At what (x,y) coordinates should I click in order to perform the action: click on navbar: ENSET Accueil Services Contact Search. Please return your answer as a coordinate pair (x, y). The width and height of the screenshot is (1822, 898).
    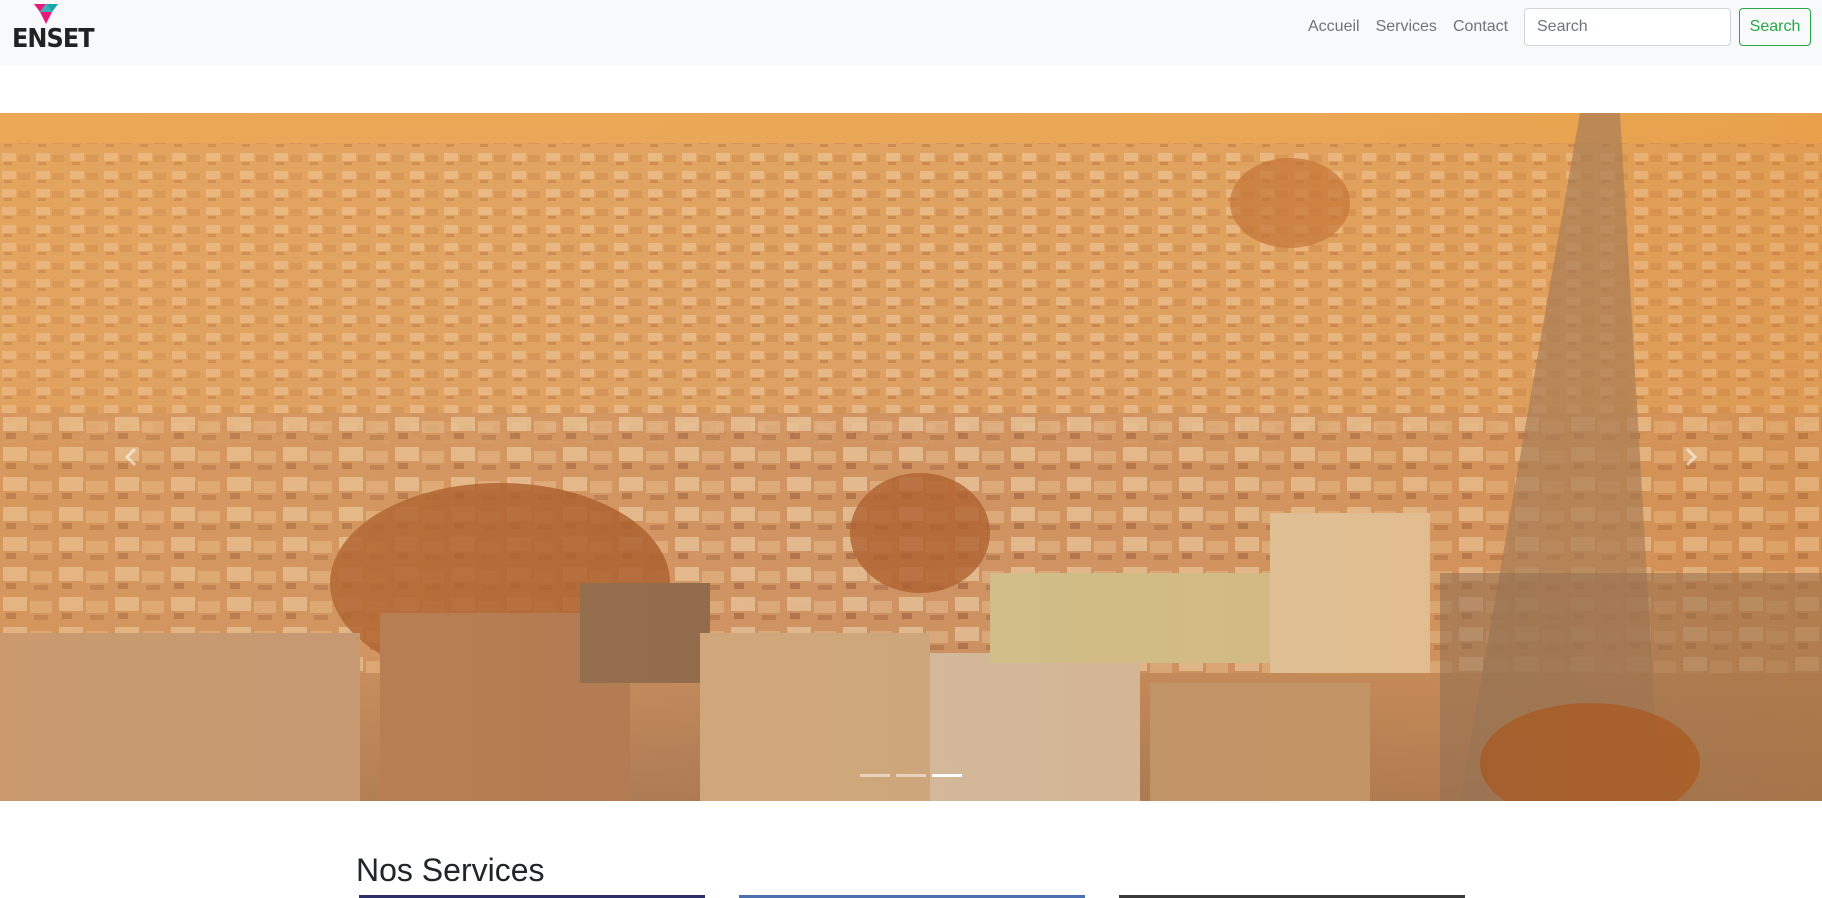
    Looking at the image, I should click on (911, 32).